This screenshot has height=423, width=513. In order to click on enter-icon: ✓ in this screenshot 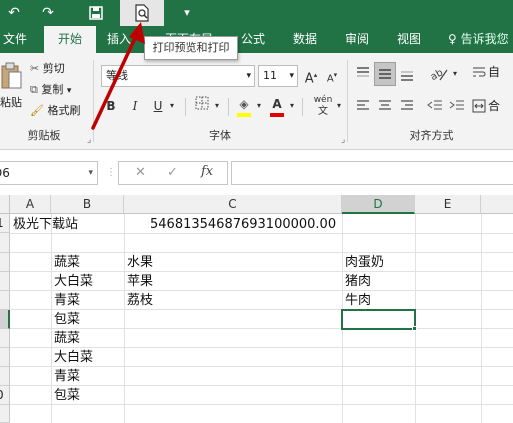, I will do `click(172, 172)`.